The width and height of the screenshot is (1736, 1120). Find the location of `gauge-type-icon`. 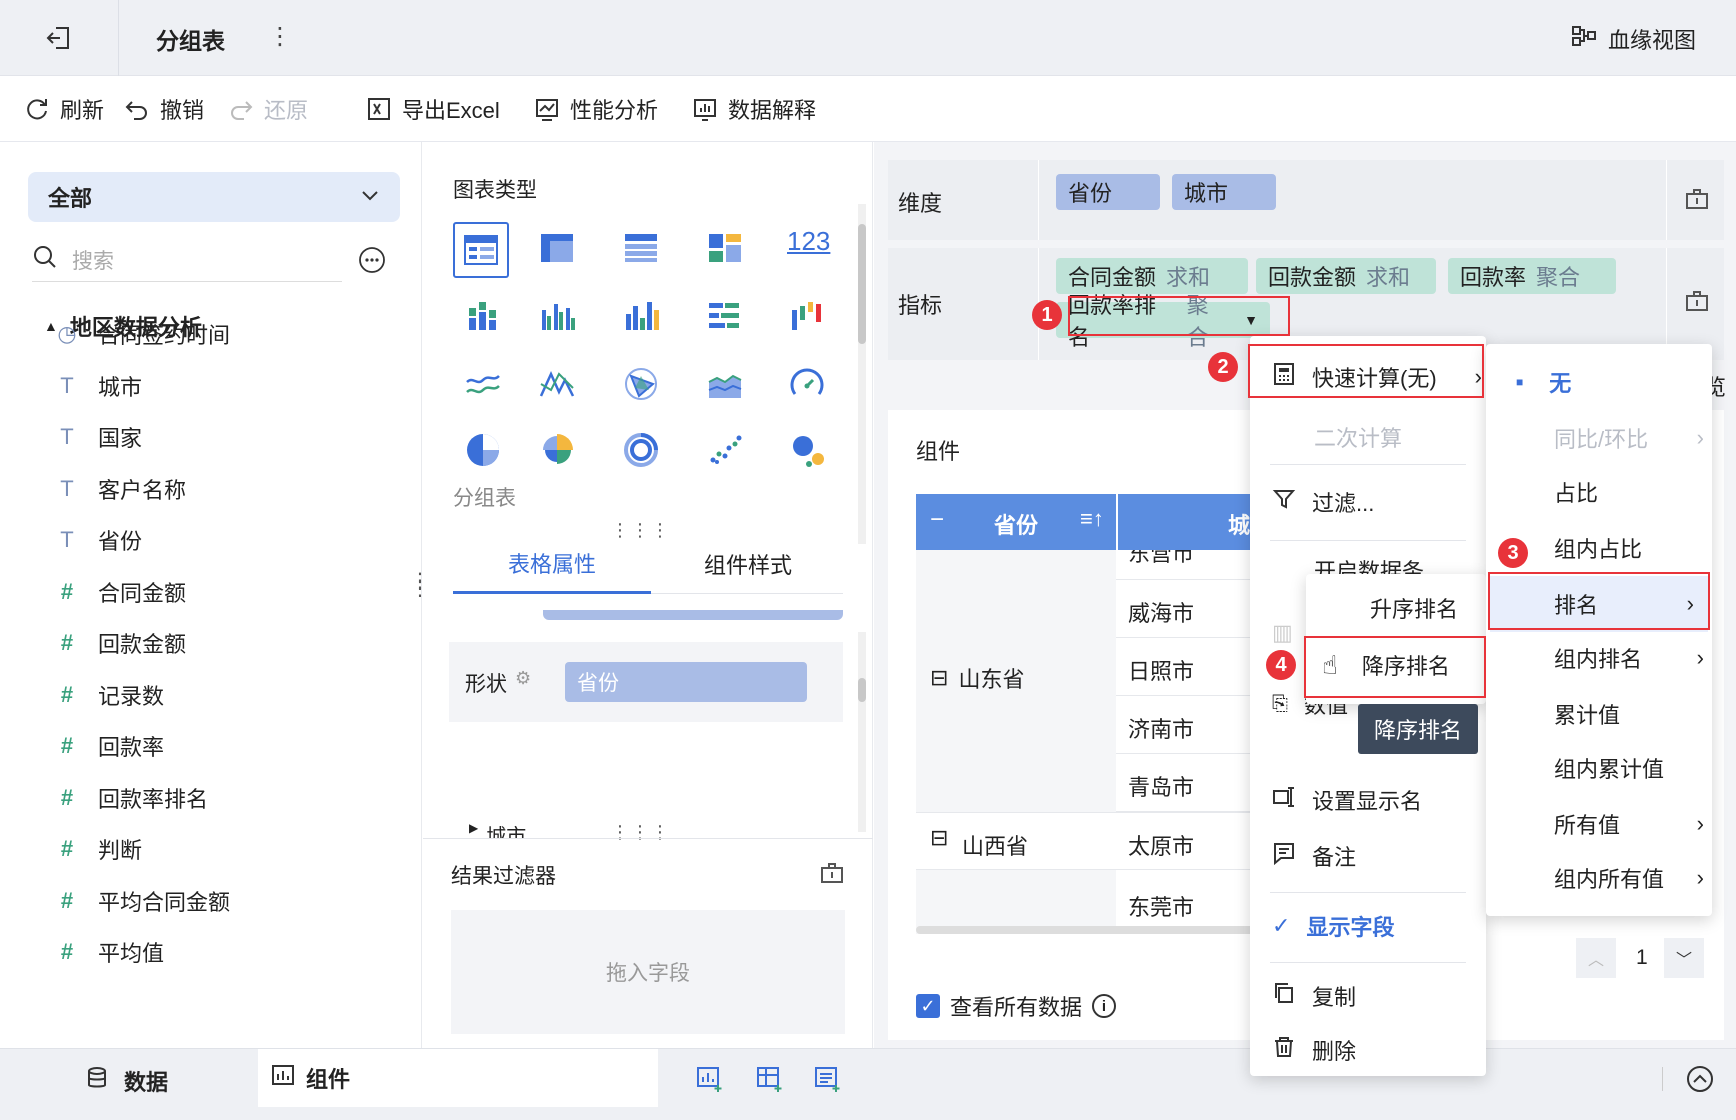

gauge-type-icon is located at coordinates (809, 386).